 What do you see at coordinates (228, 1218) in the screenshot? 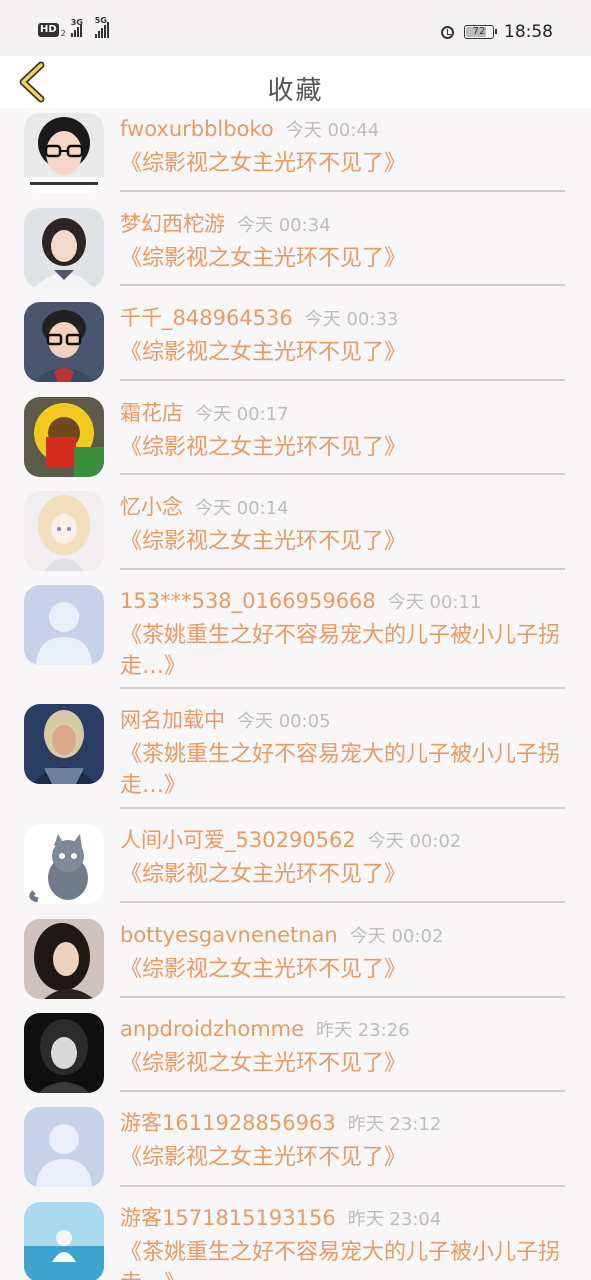
I see `user-name: 游客1571815193156` at bounding box center [228, 1218].